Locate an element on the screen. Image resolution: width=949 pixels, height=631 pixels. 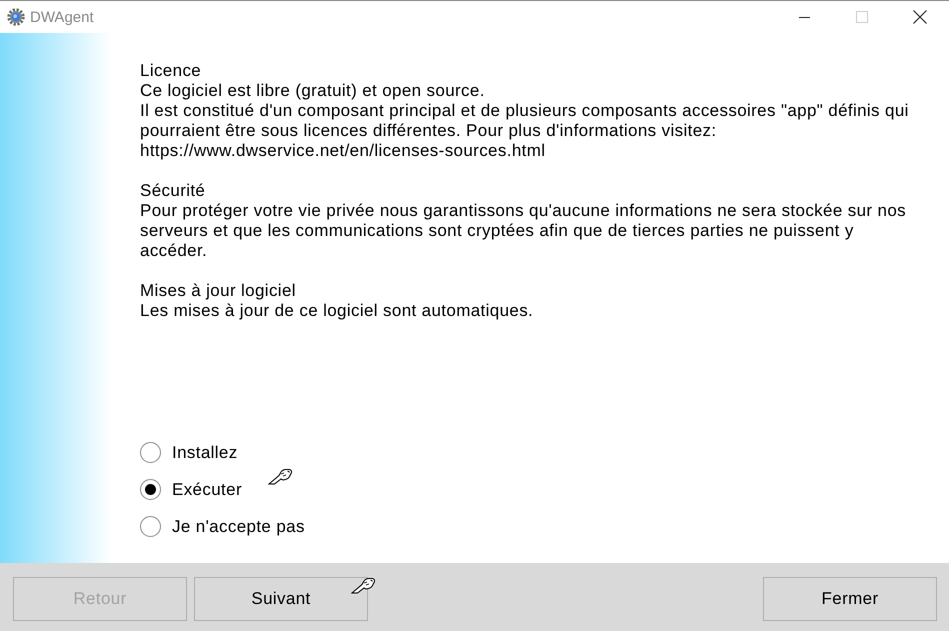
close-icon is located at coordinates (920, 17).